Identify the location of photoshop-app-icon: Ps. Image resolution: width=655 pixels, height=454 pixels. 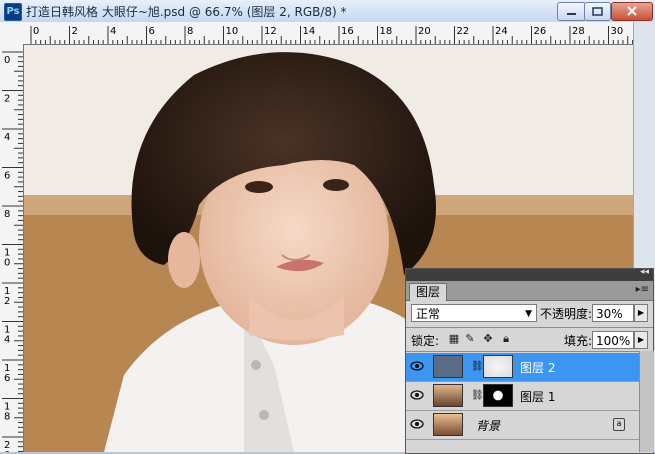
(13, 12).